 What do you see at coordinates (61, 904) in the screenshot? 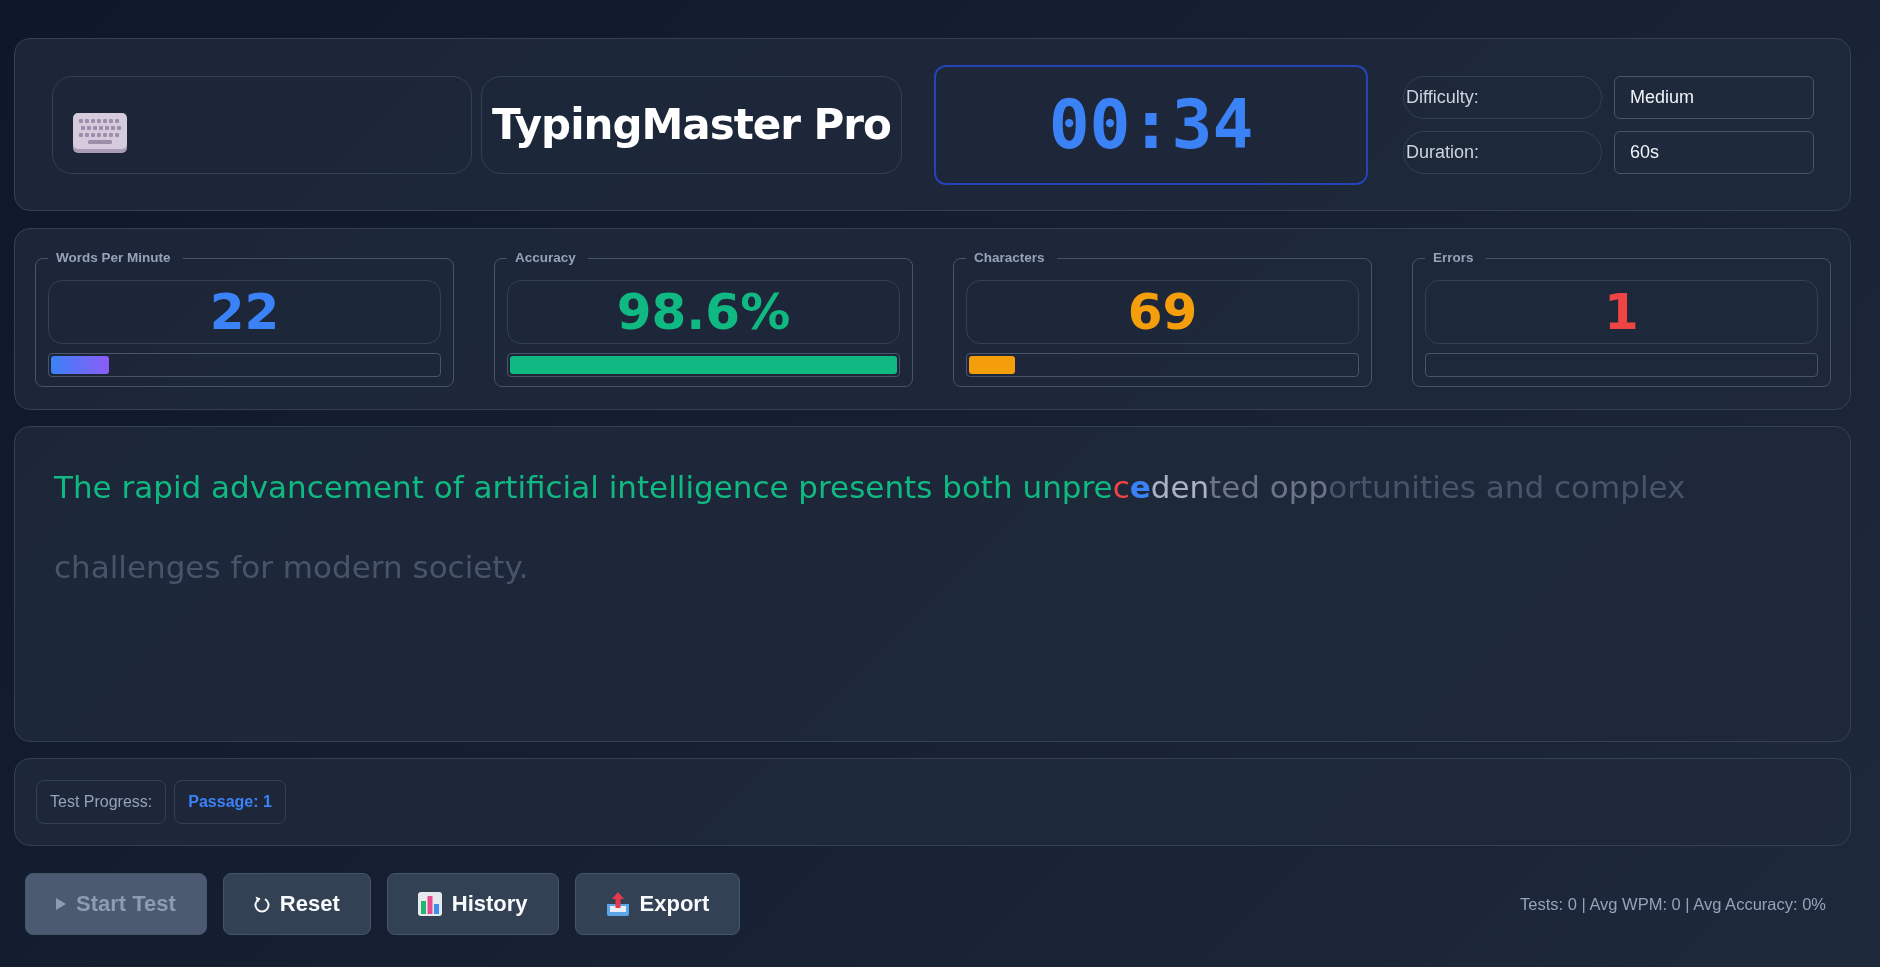
I see `play-icon` at bounding box center [61, 904].